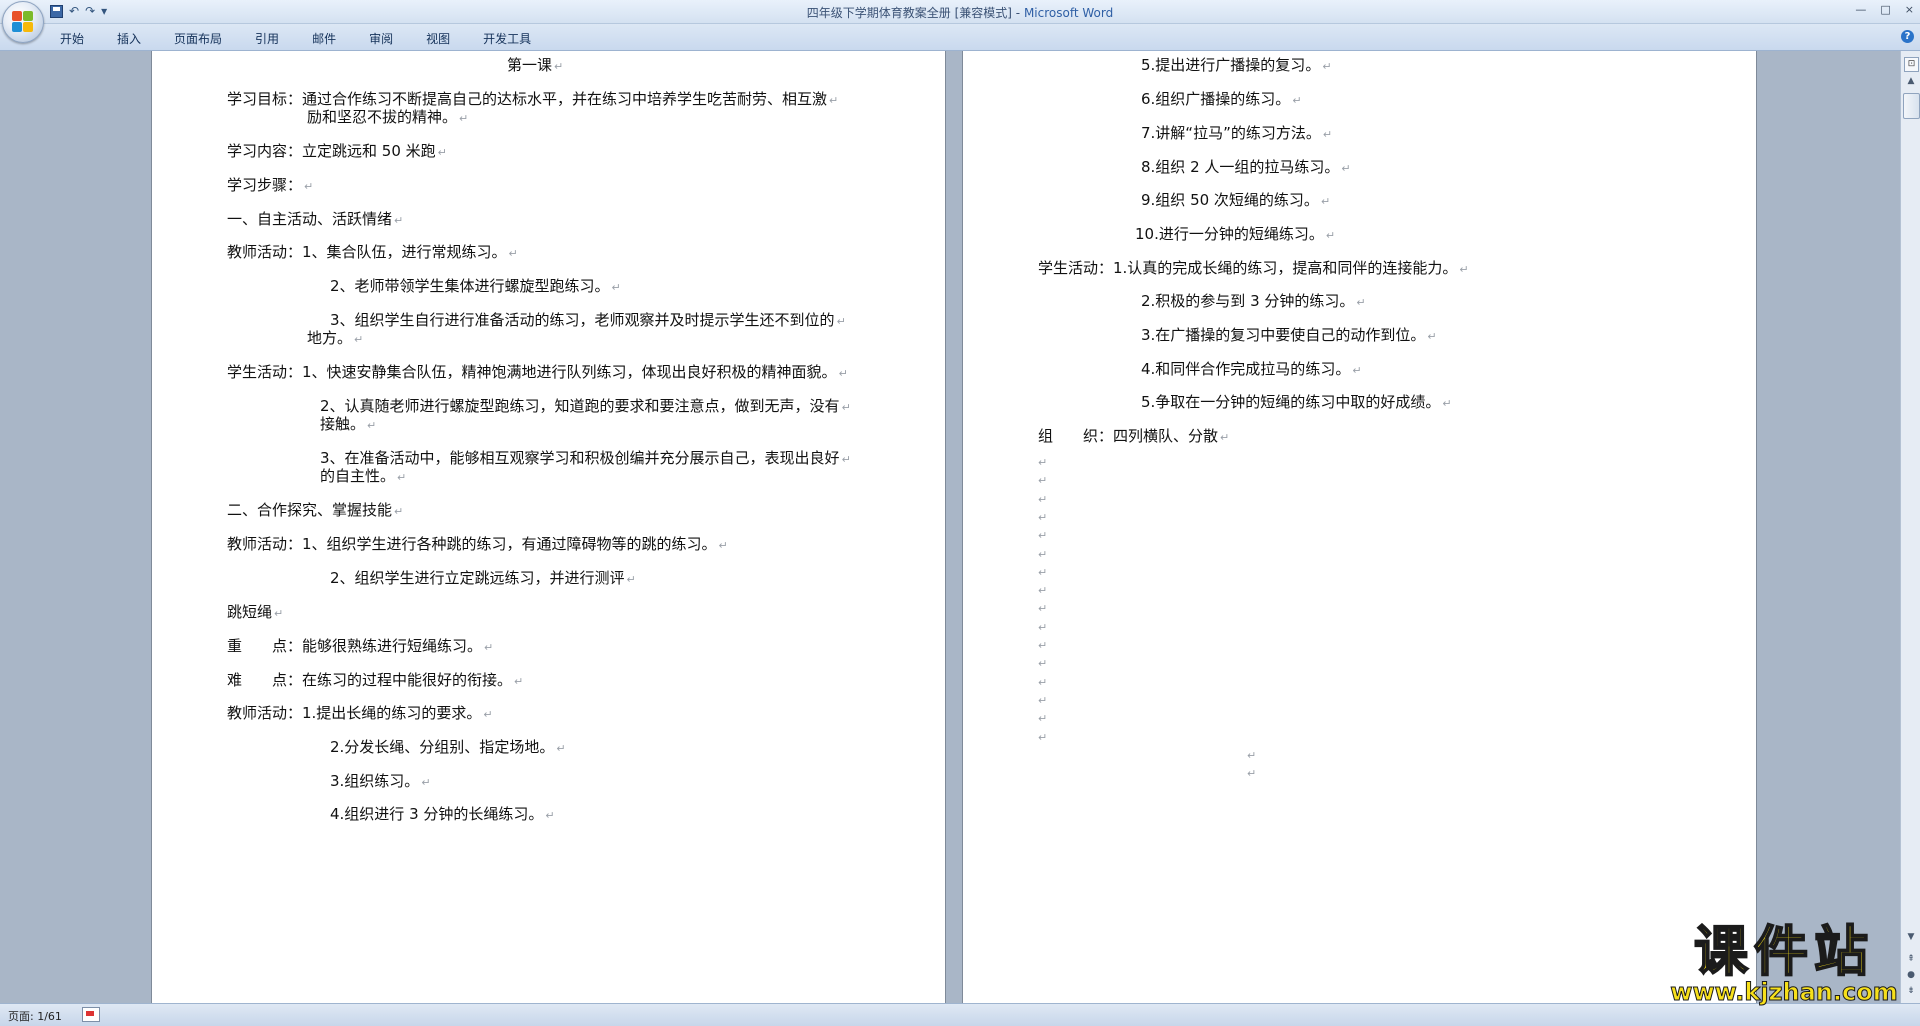 This screenshot has height=1026, width=1920. I want to click on line-text: 10.进行一分钟的短绳练习。, so click(1229, 234).